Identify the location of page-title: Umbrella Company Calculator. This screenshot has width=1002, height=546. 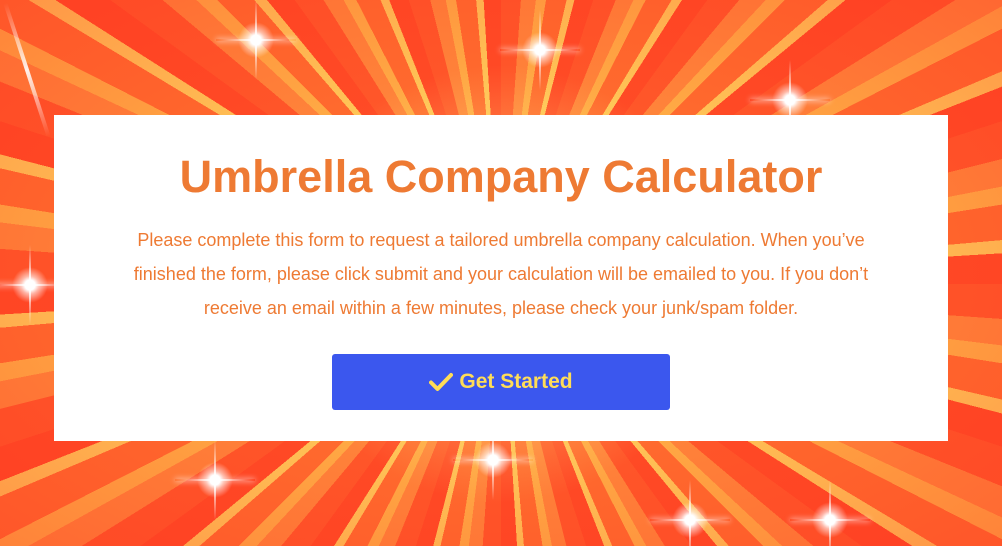
(501, 176).